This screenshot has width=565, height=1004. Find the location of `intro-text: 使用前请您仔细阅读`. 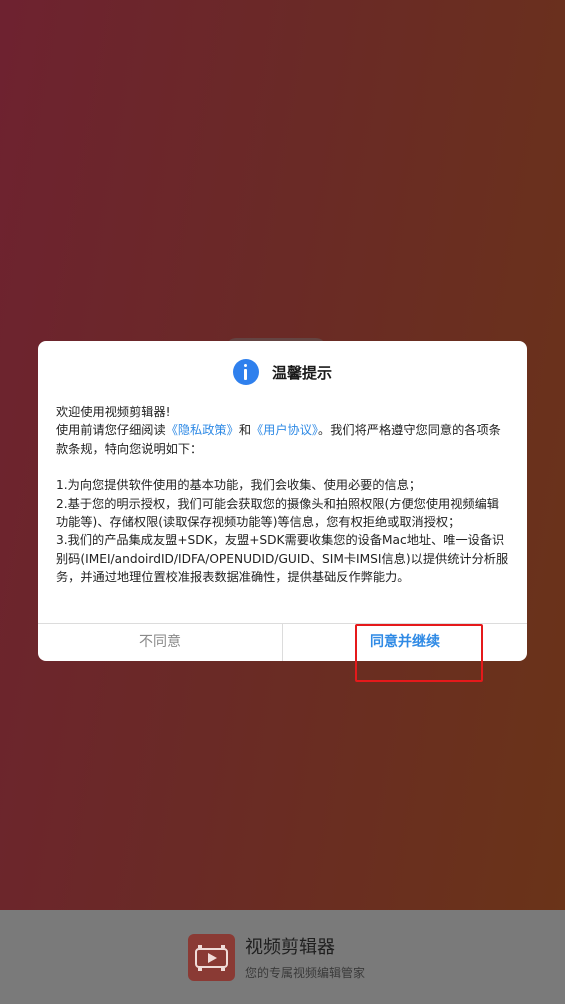

intro-text: 使用前请您仔细阅读 is located at coordinates (111, 430).